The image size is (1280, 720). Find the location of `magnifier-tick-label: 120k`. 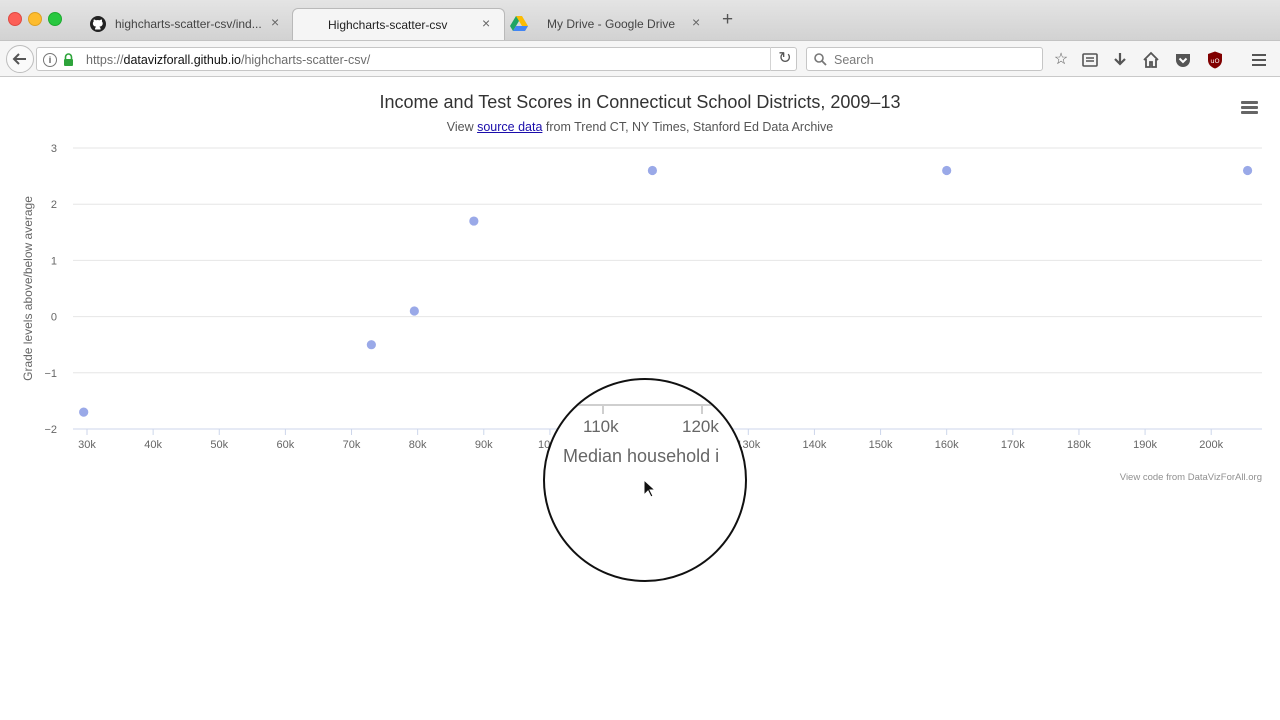

magnifier-tick-label: 120k is located at coordinates (700, 426).